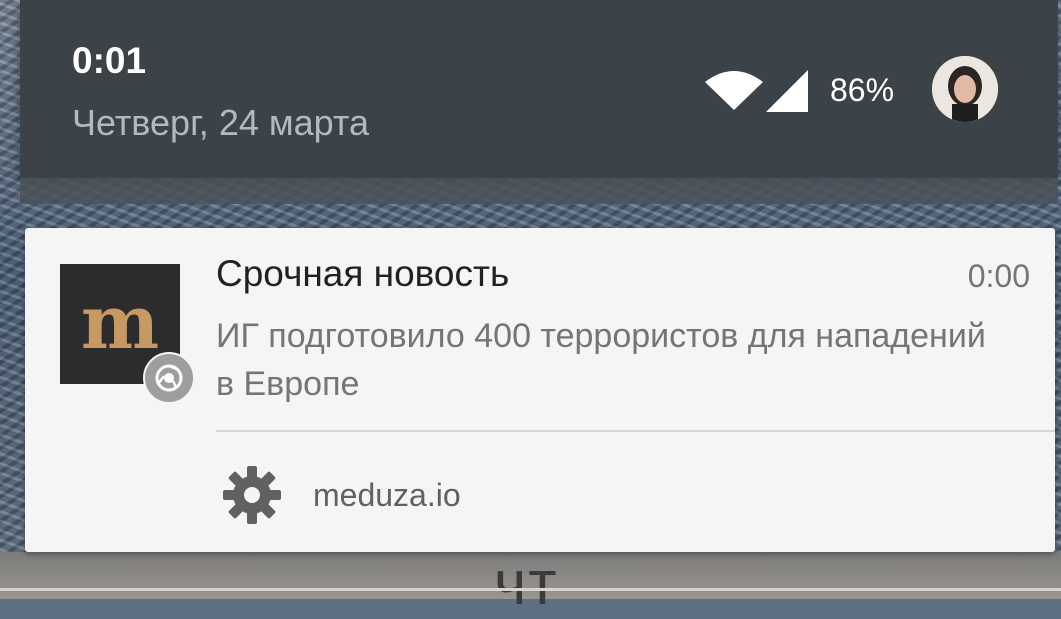 The image size is (1061, 619). Describe the element at coordinates (734, 93) in the screenshot. I see `wifi-icon` at that location.